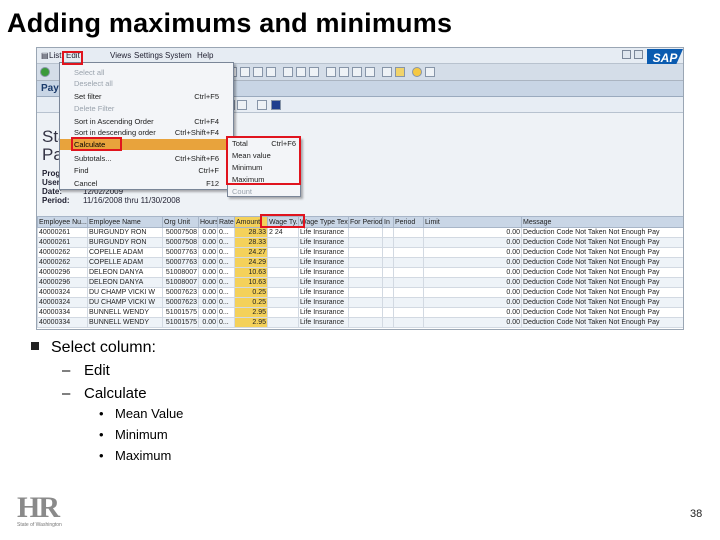 Image resolution: width=720 pixels, height=540 pixels. What do you see at coordinates (146, 121) in the screenshot?
I see `edit-menu-item: Sort in Ascending Order Ctrl+F4` at bounding box center [146, 121].